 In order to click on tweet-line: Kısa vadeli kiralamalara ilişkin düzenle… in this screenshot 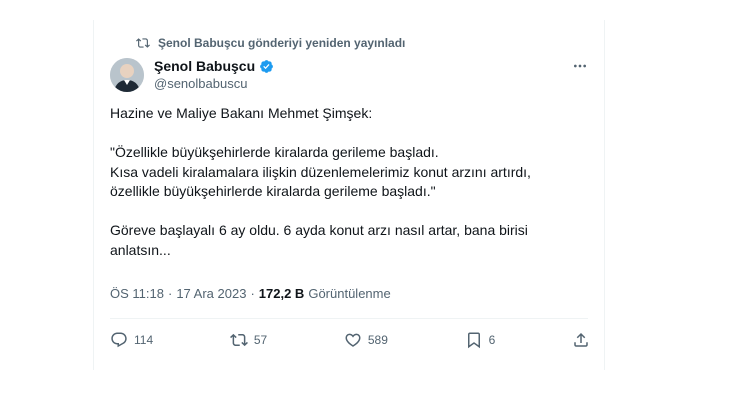, I will do `click(320, 171)`.